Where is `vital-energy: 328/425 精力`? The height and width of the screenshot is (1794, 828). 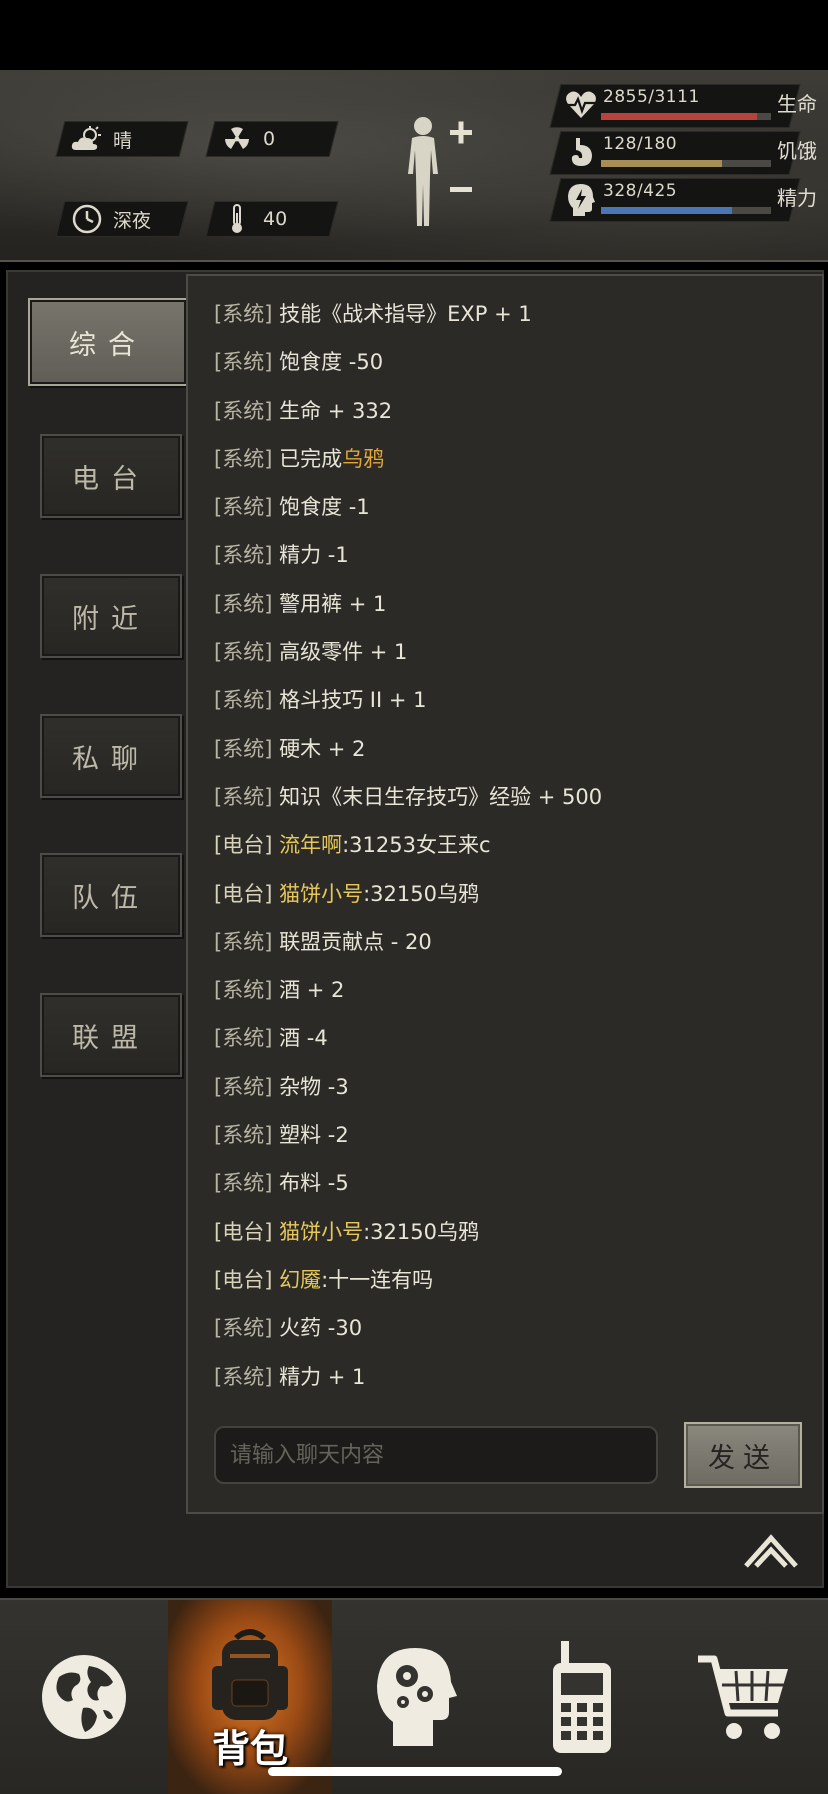 vital-energy: 328/425 精力 is located at coordinates (683, 200).